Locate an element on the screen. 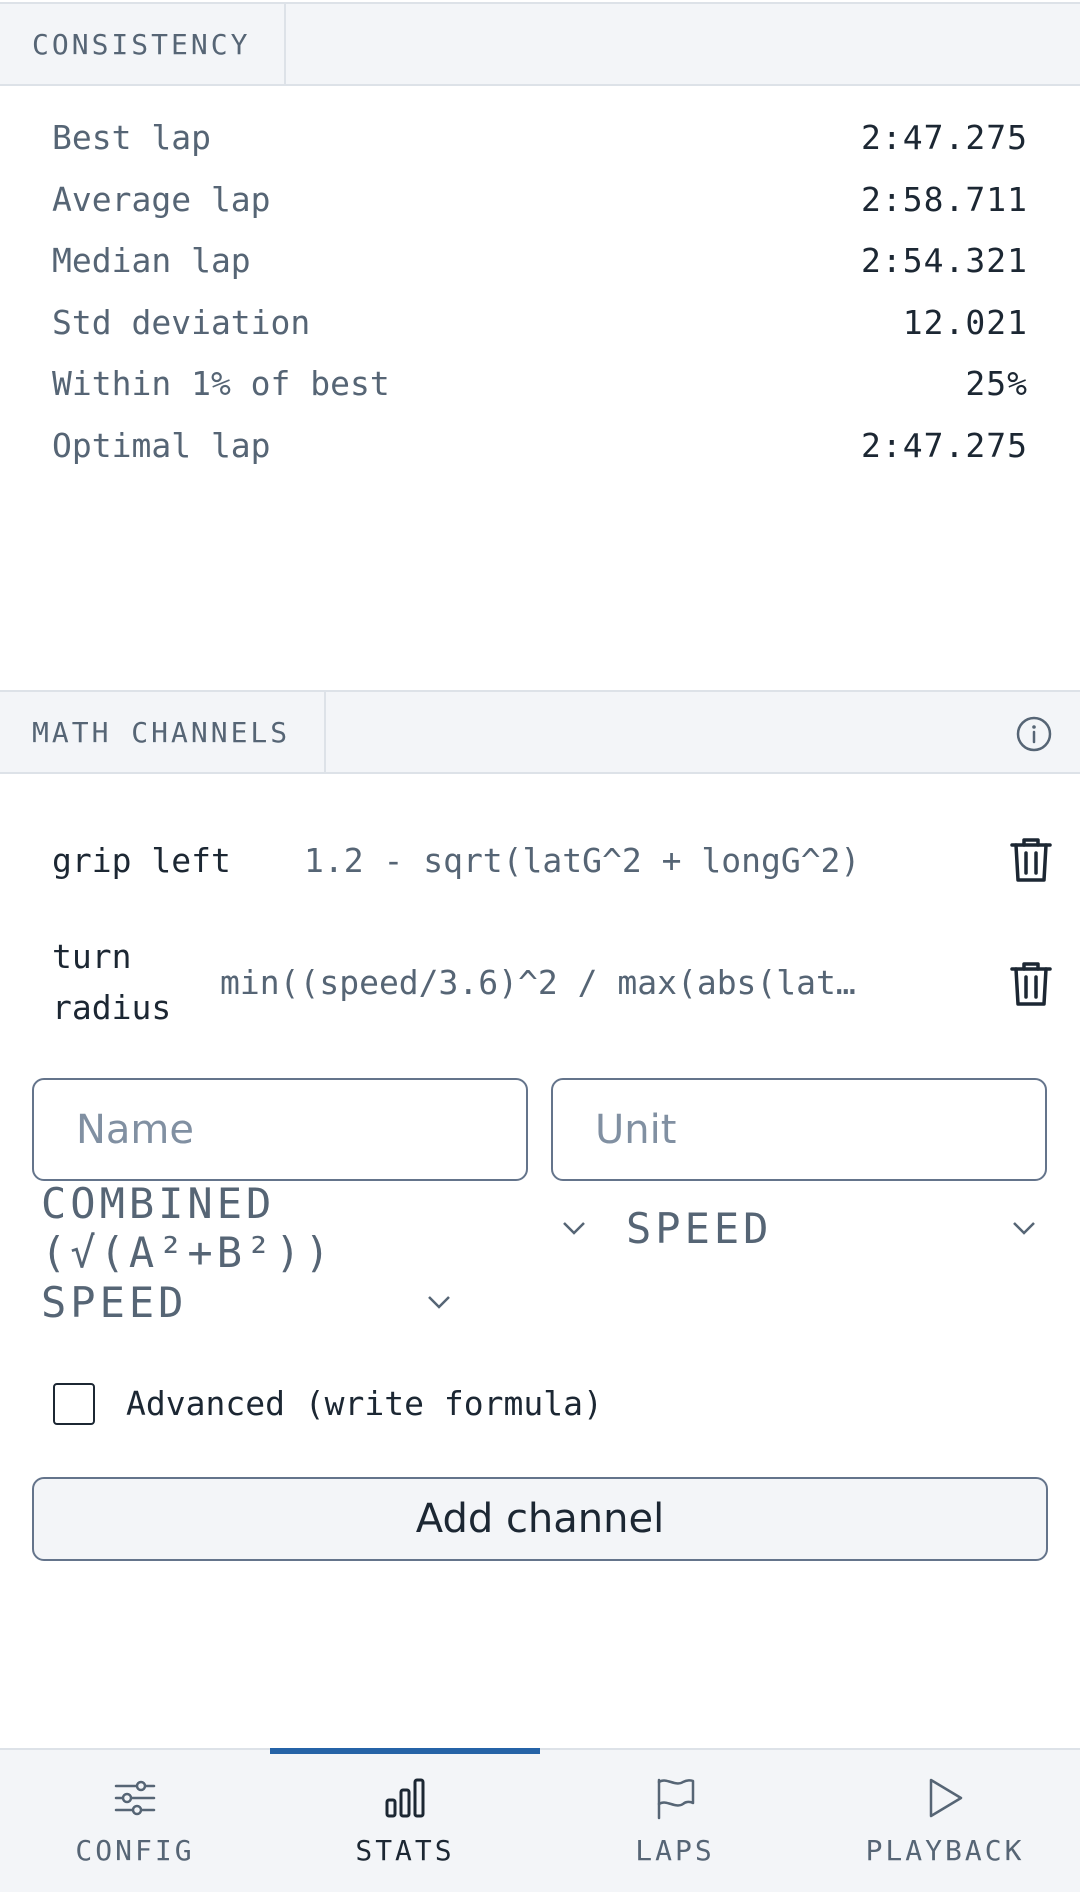  stat-row: Within 1% of best 25% is located at coordinates (540, 395).